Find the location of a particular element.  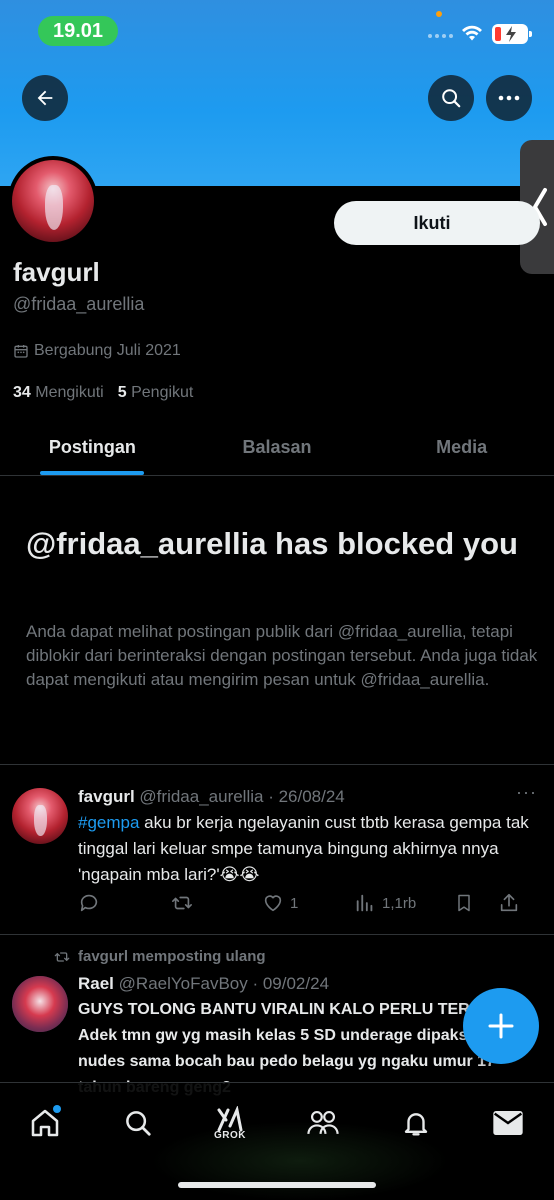

like-icon is located at coordinates (273, 903).